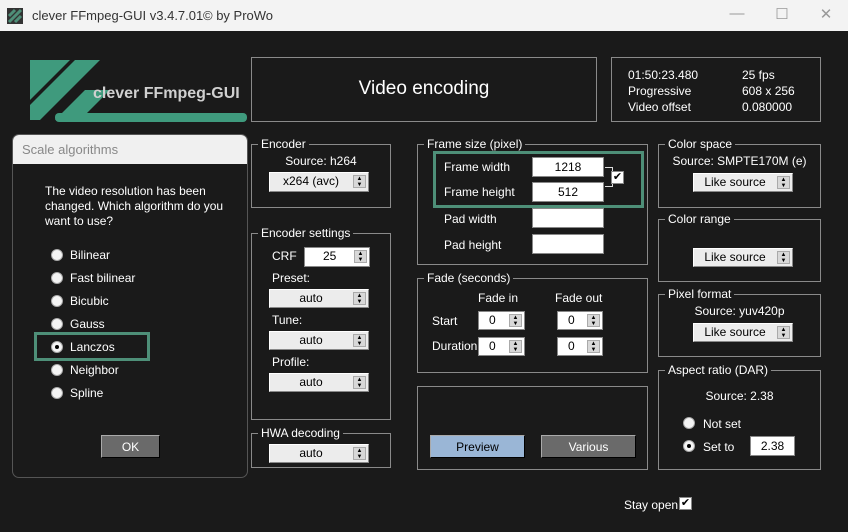  I want to click on keep-aspect-checkbox: ✔, so click(617, 177).